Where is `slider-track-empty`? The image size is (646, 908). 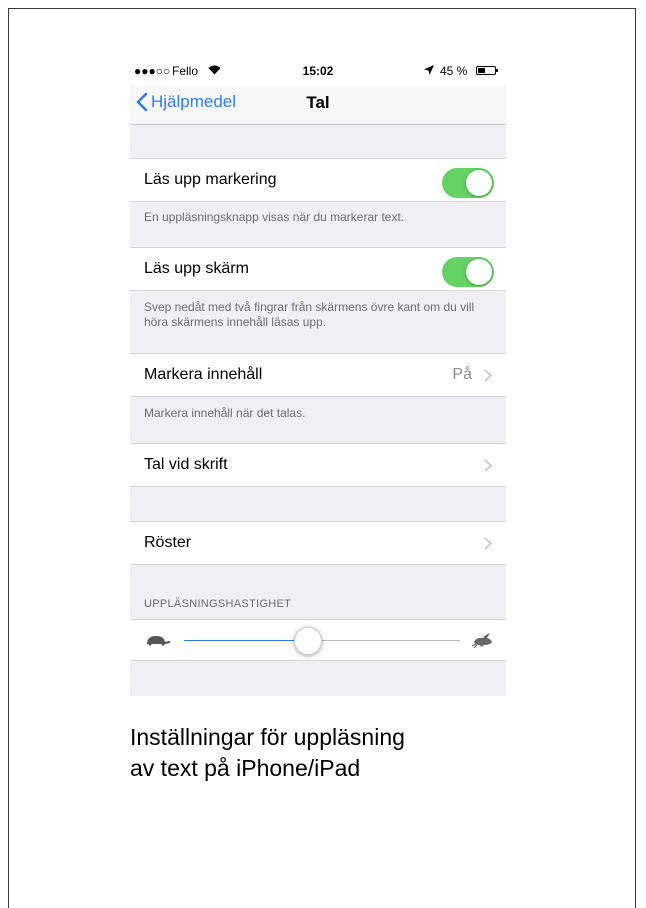 slider-track-empty is located at coordinates (384, 640).